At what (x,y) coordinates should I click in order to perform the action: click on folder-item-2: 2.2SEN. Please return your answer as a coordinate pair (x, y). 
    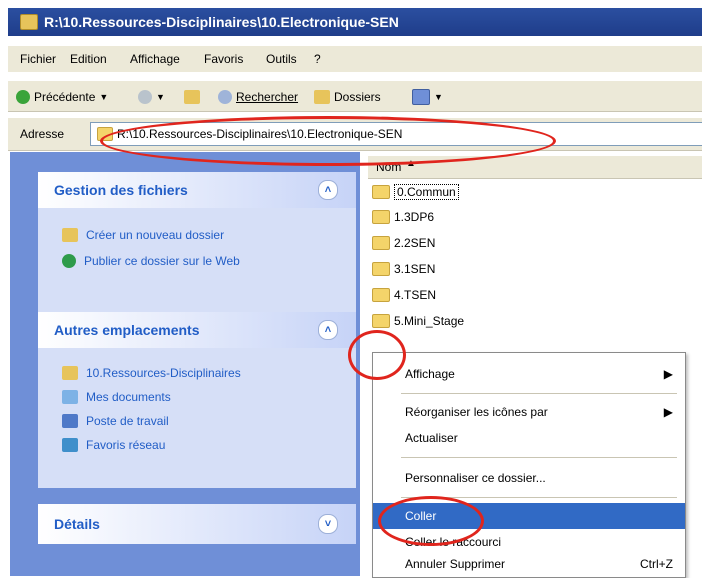
    Looking at the image, I should click on (403, 243).